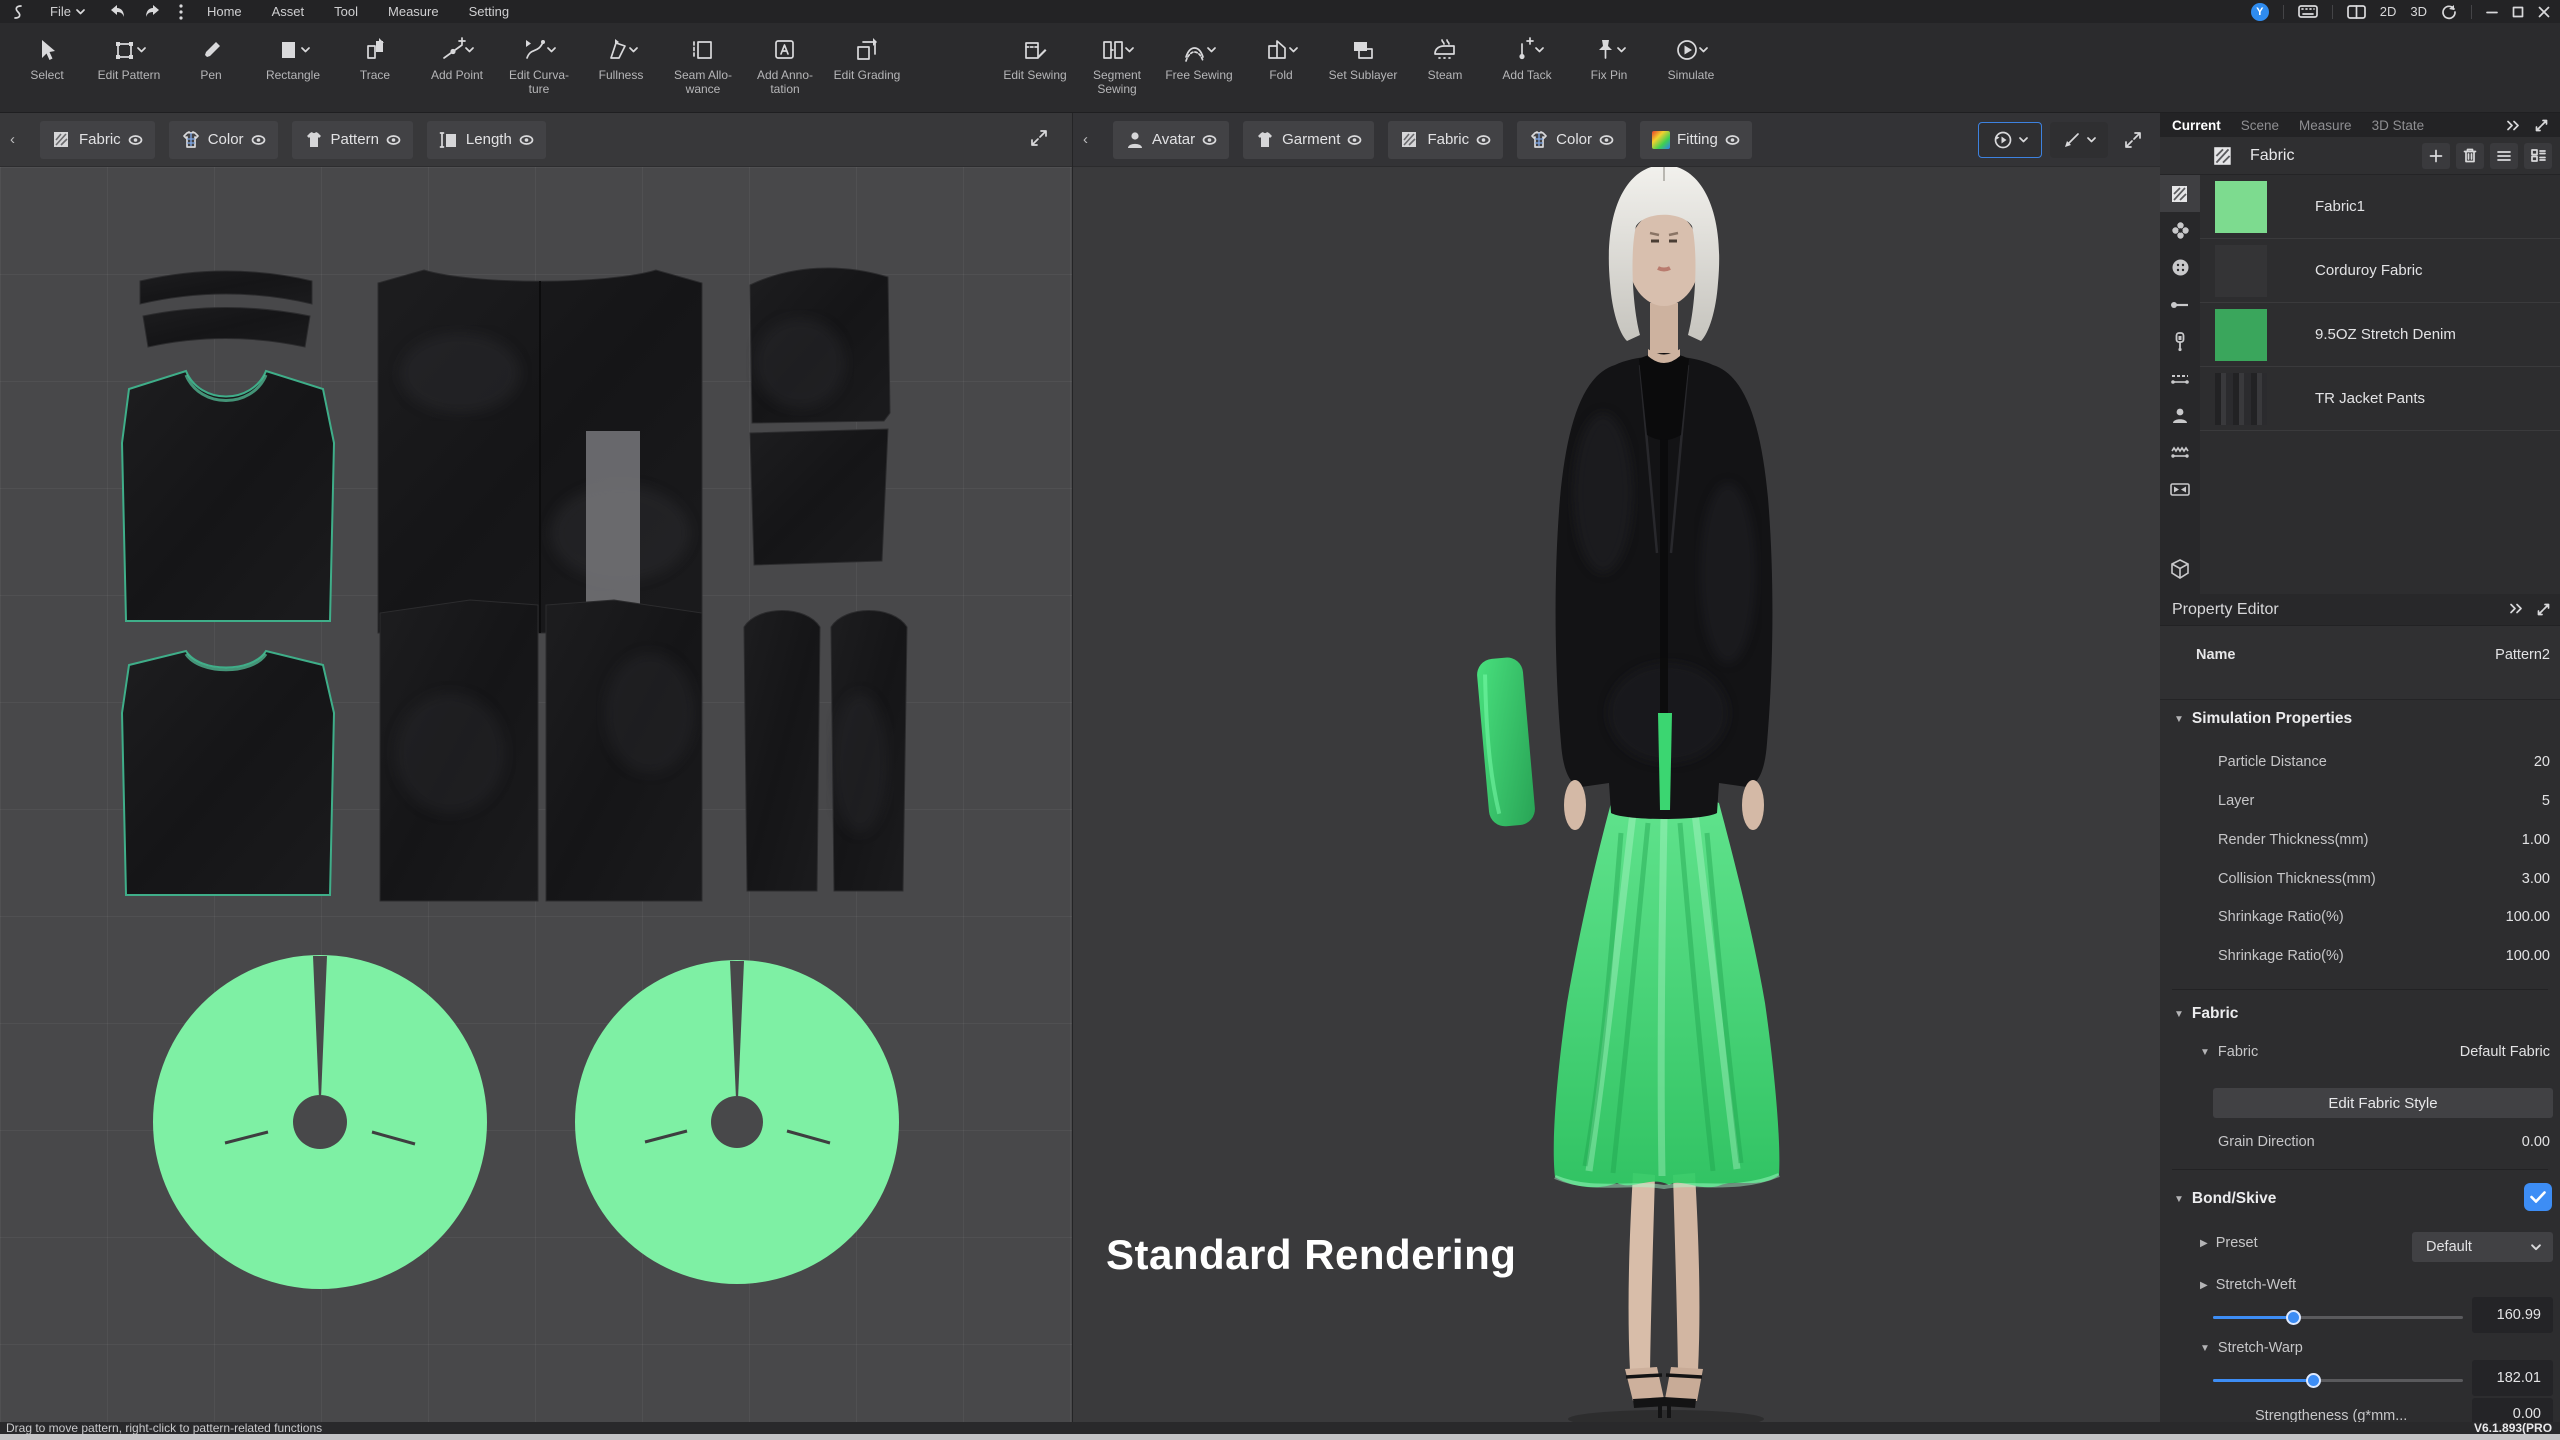  I want to click on simulate-tool: Simulate, so click(1691, 64).